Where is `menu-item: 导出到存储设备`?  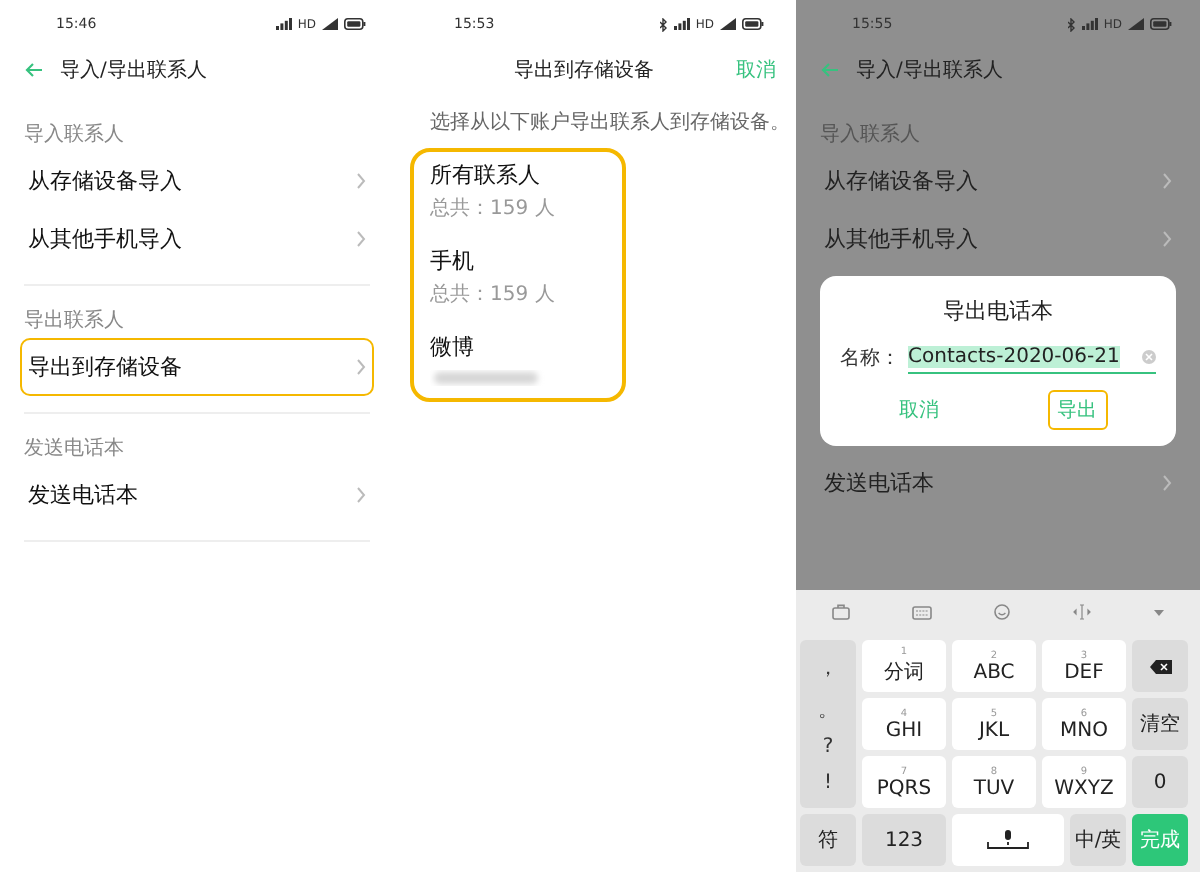 menu-item: 导出到存储设备 is located at coordinates (197, 367).